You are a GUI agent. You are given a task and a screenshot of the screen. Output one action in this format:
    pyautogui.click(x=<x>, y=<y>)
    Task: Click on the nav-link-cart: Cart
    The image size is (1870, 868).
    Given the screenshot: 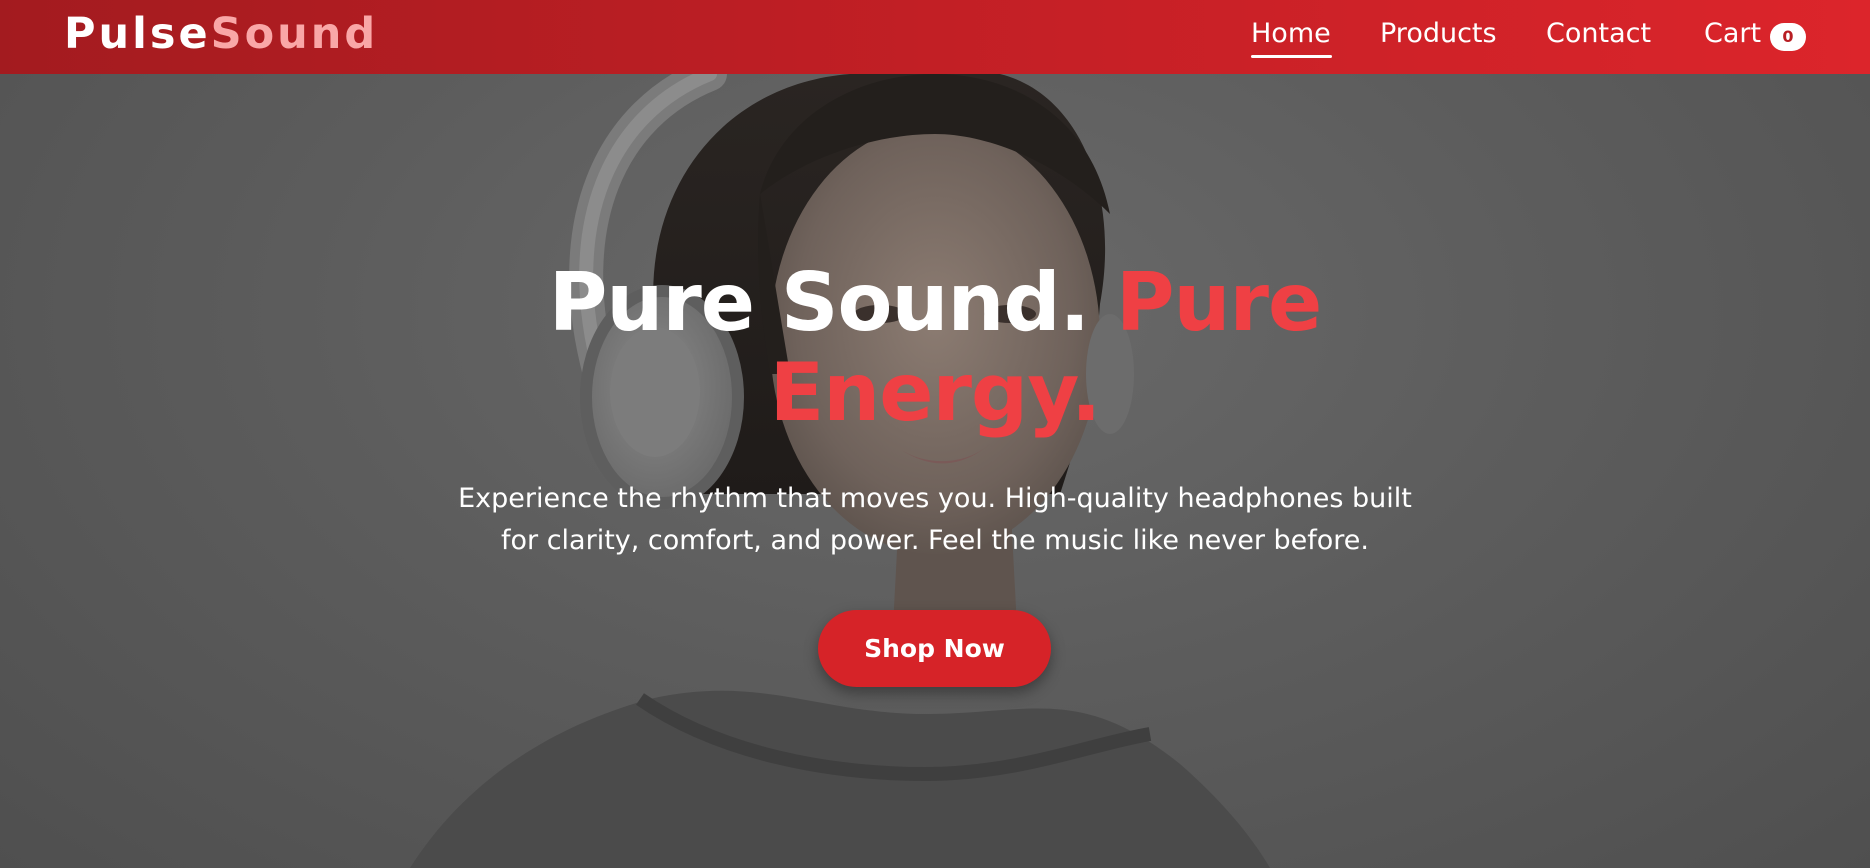 What is the action you would take?
    pyautogui.click(x=1732, y=34)
    